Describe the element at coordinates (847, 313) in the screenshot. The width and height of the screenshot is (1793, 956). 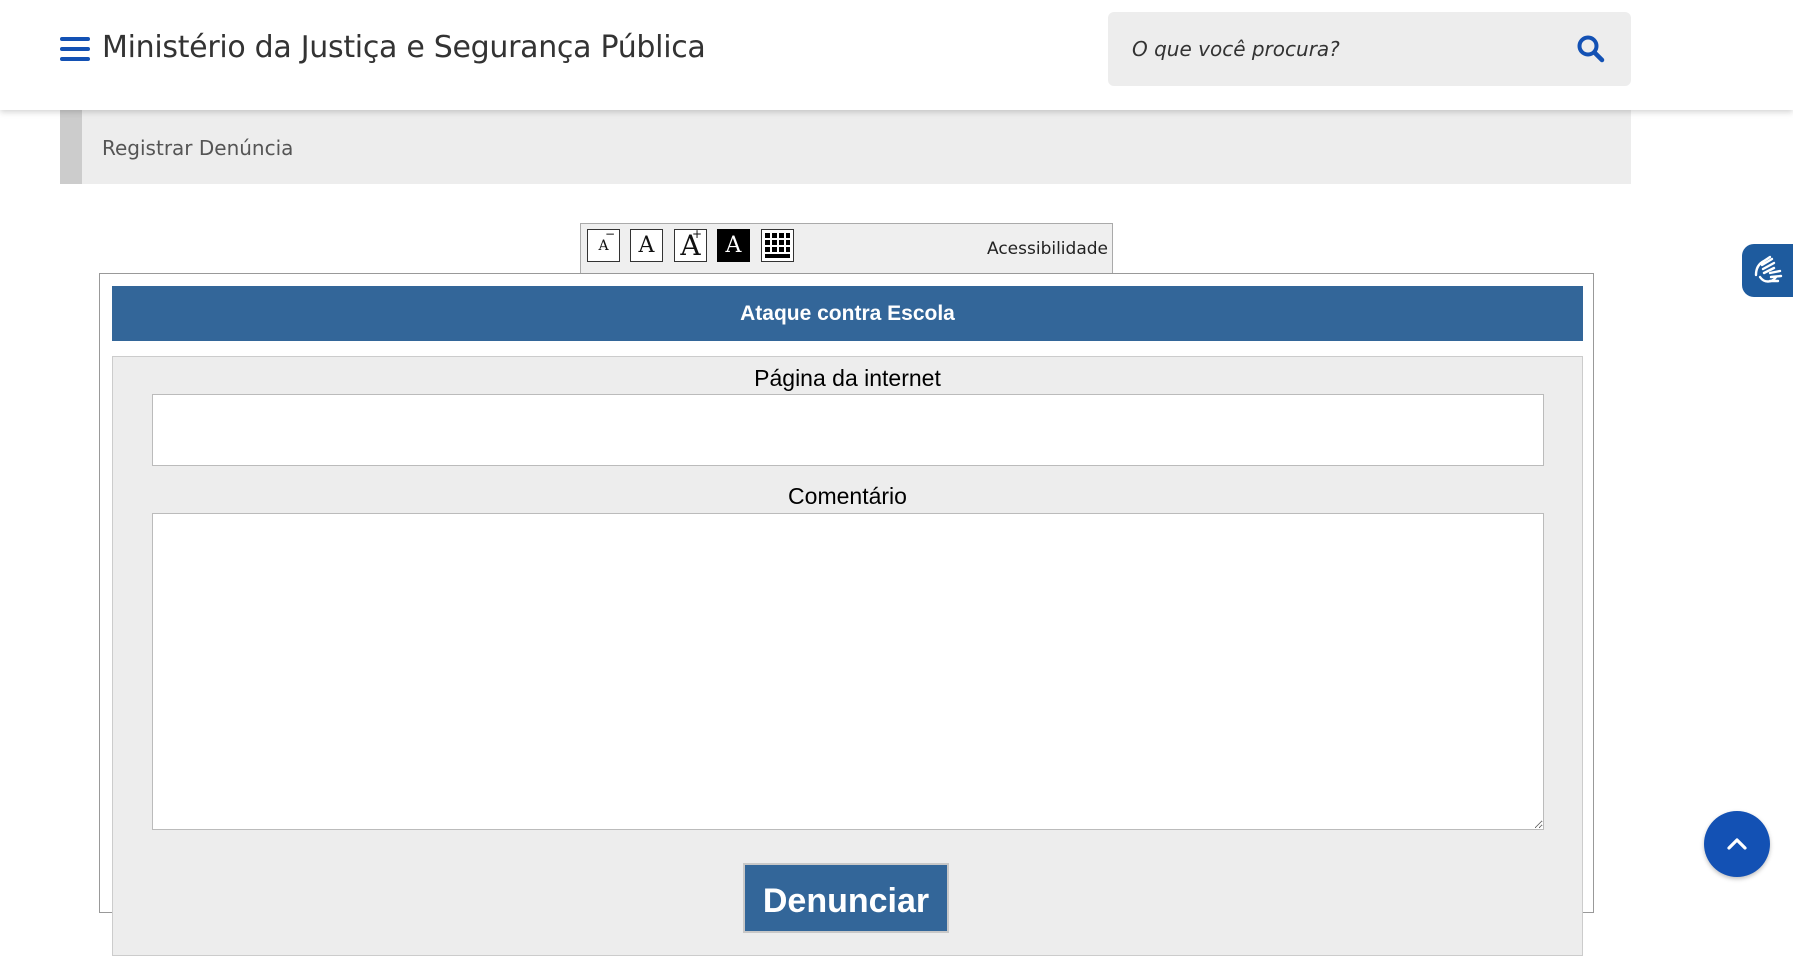
I see `form-title: Ataque contra Escola` at that location.